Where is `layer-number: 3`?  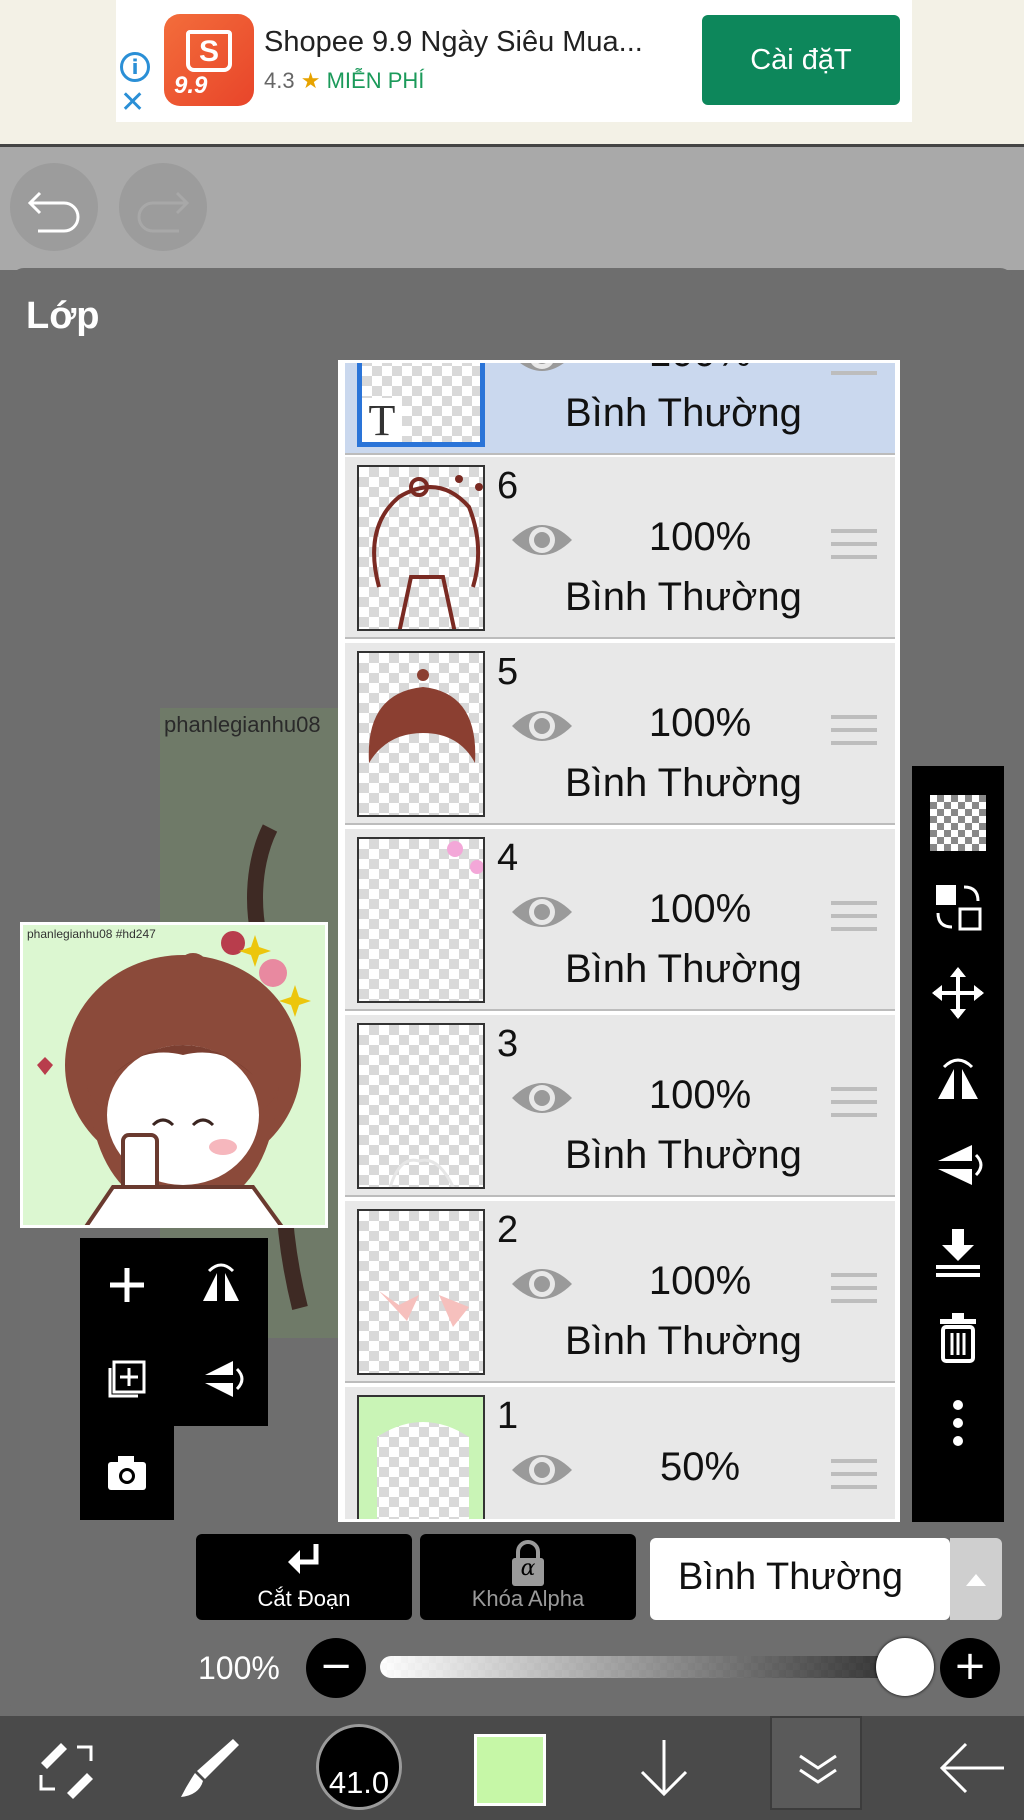
layer-number: 3 is located at coordinates (508, 1044).